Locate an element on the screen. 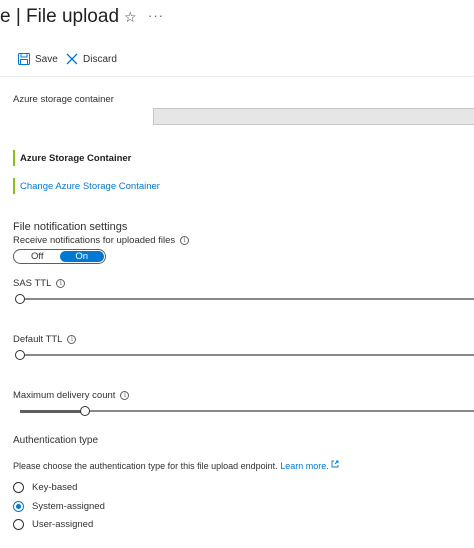  max-delivery-slider-thumb is located at coordinates (85, 411).